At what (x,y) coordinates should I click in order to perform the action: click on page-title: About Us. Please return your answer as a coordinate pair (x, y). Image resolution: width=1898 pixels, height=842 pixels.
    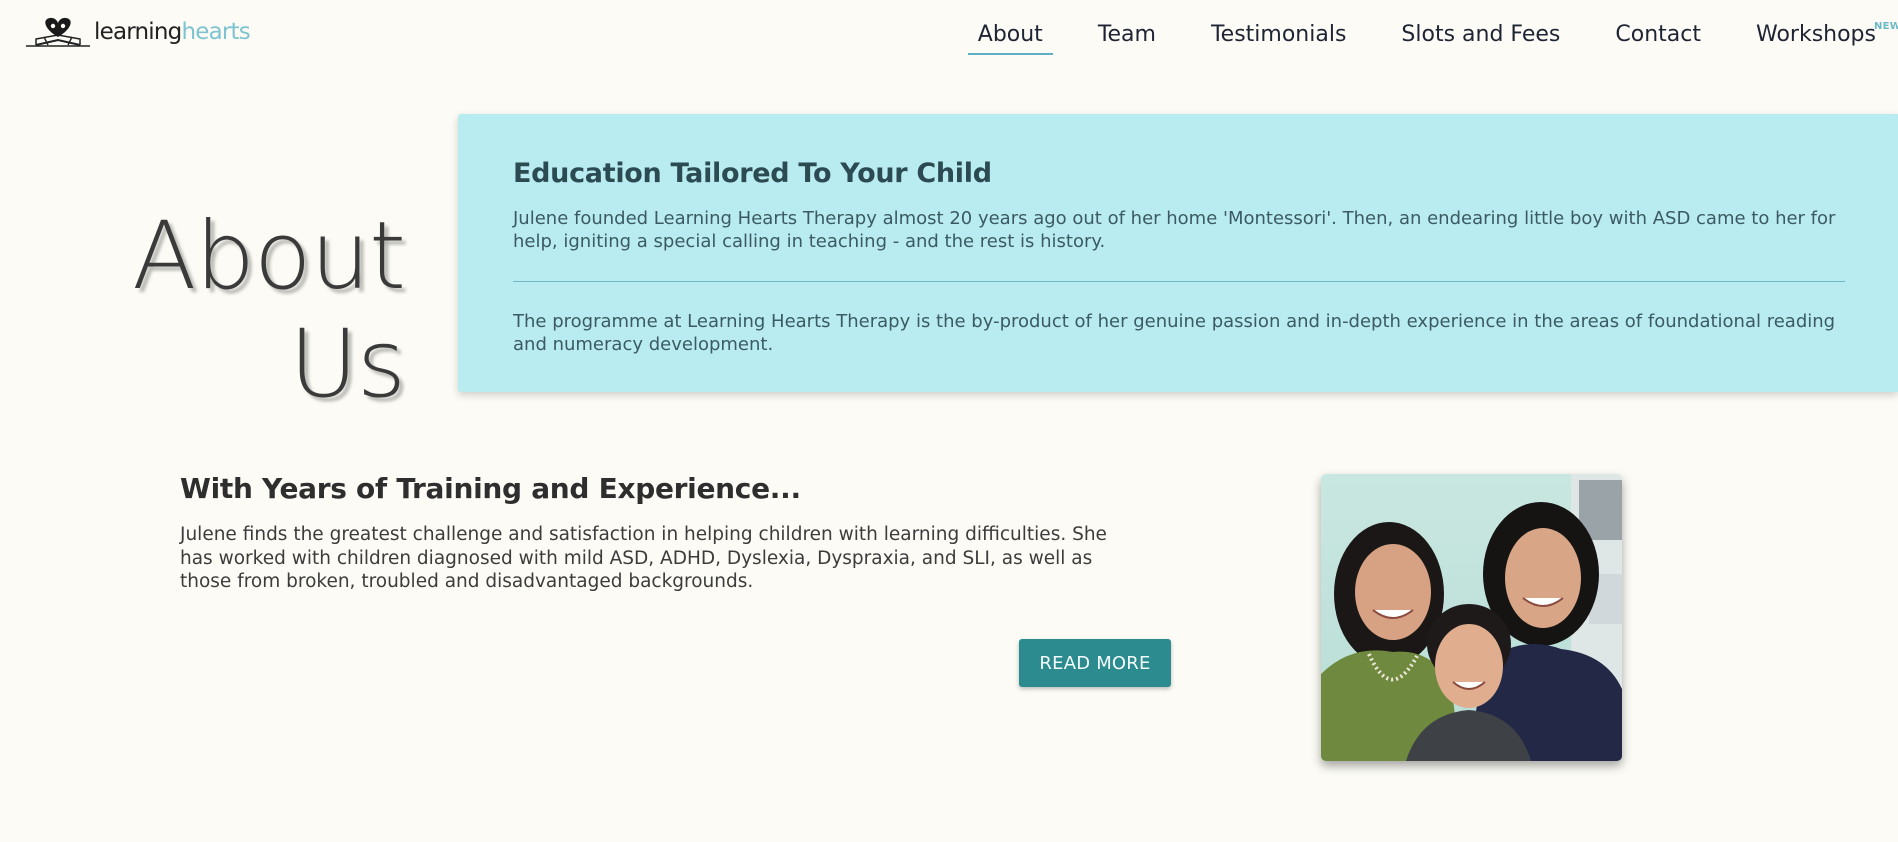
    Looking at the image, I should click on (253, 310).